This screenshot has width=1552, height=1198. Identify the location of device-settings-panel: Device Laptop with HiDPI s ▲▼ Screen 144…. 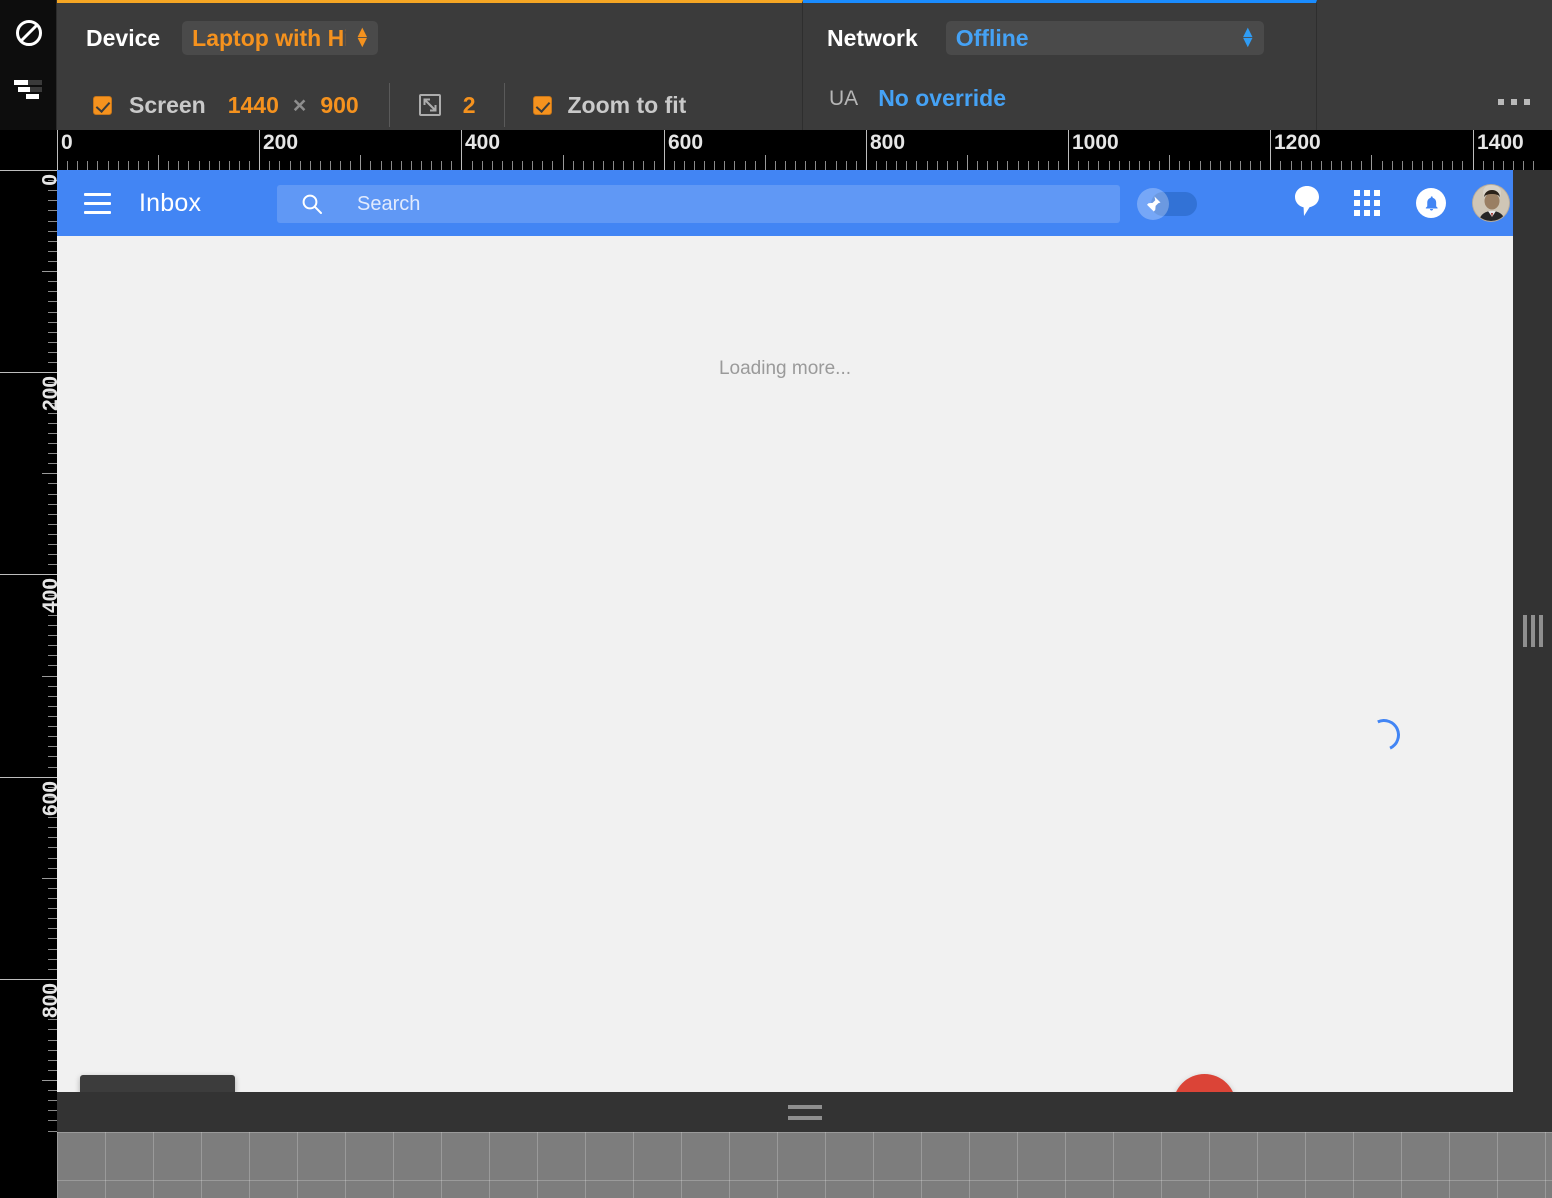
(430, 65).